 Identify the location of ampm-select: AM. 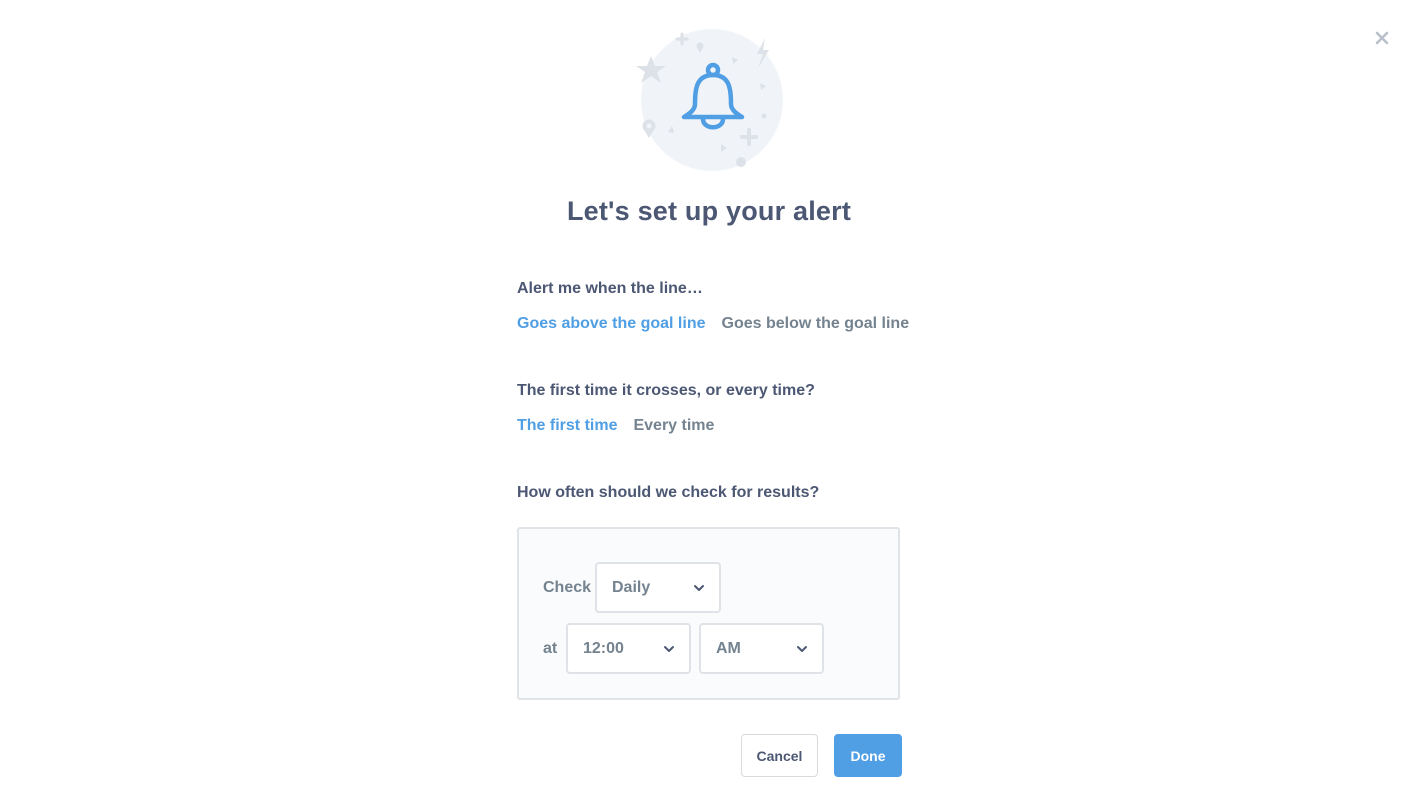
(761, 648).